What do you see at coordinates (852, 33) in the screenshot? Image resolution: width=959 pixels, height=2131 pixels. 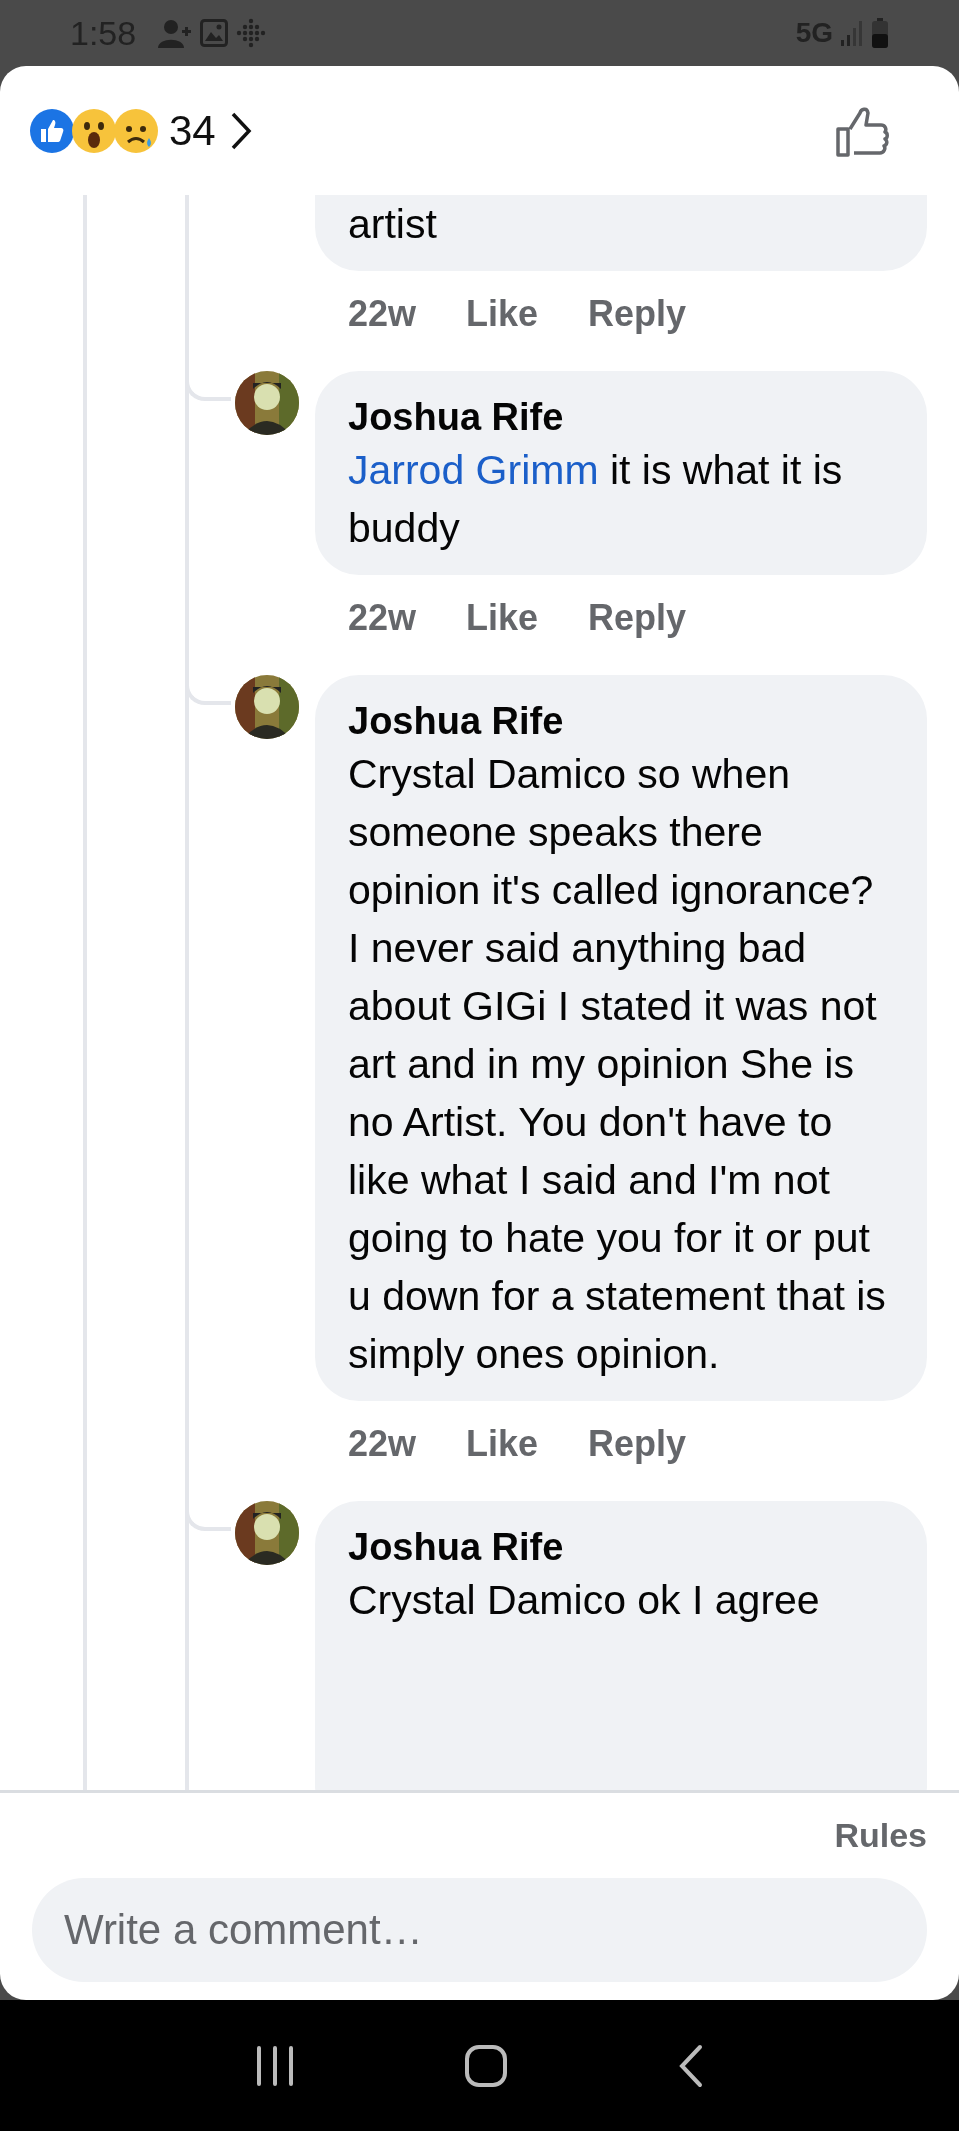 I see `signal-icon` at bounding box center [852, 33].